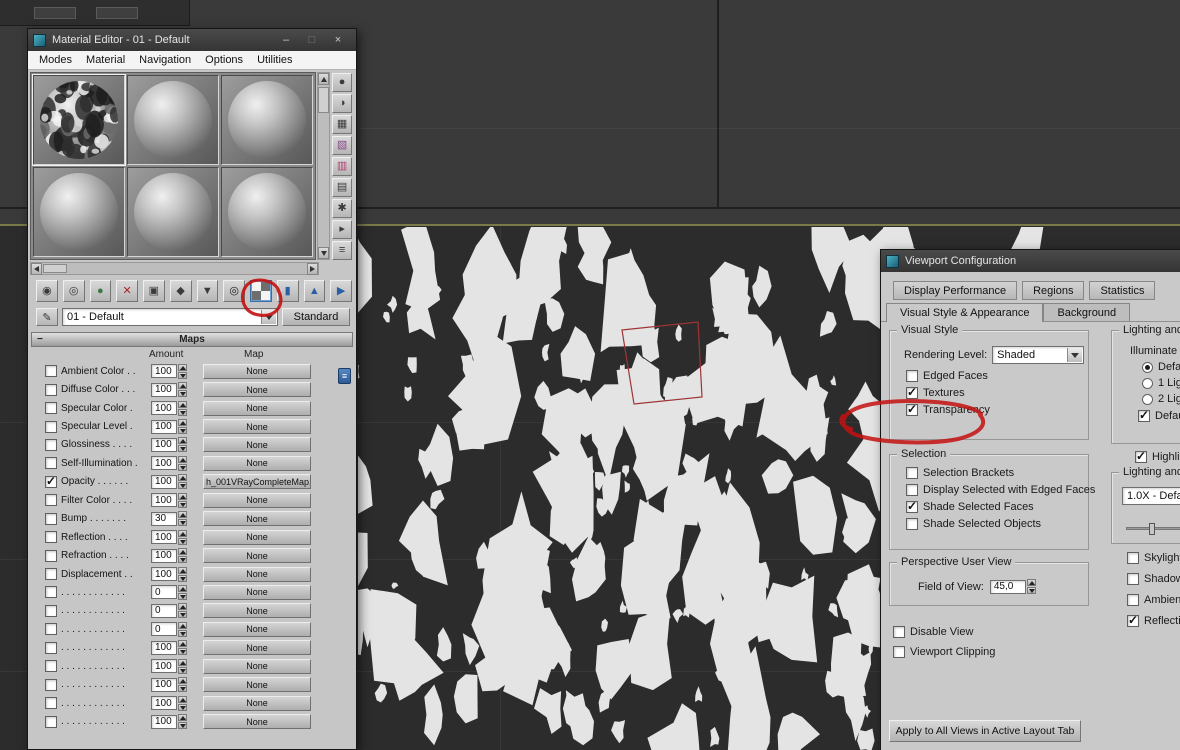 The image size is (1180, 750). I want to click on map-row-11-amount: 100, so click(164, 555).